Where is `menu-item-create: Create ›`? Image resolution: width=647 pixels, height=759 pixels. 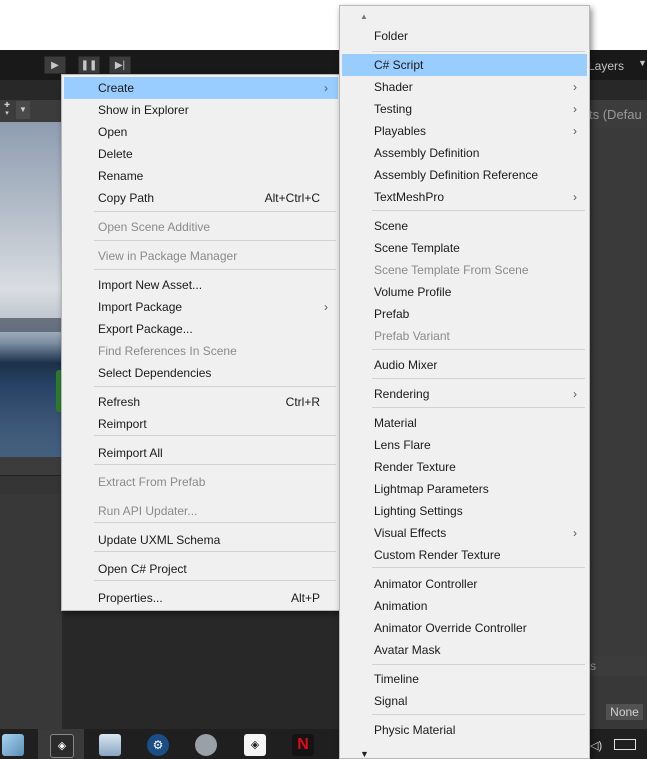
menu-item-create: Create › is located at coordinates (201, 88).